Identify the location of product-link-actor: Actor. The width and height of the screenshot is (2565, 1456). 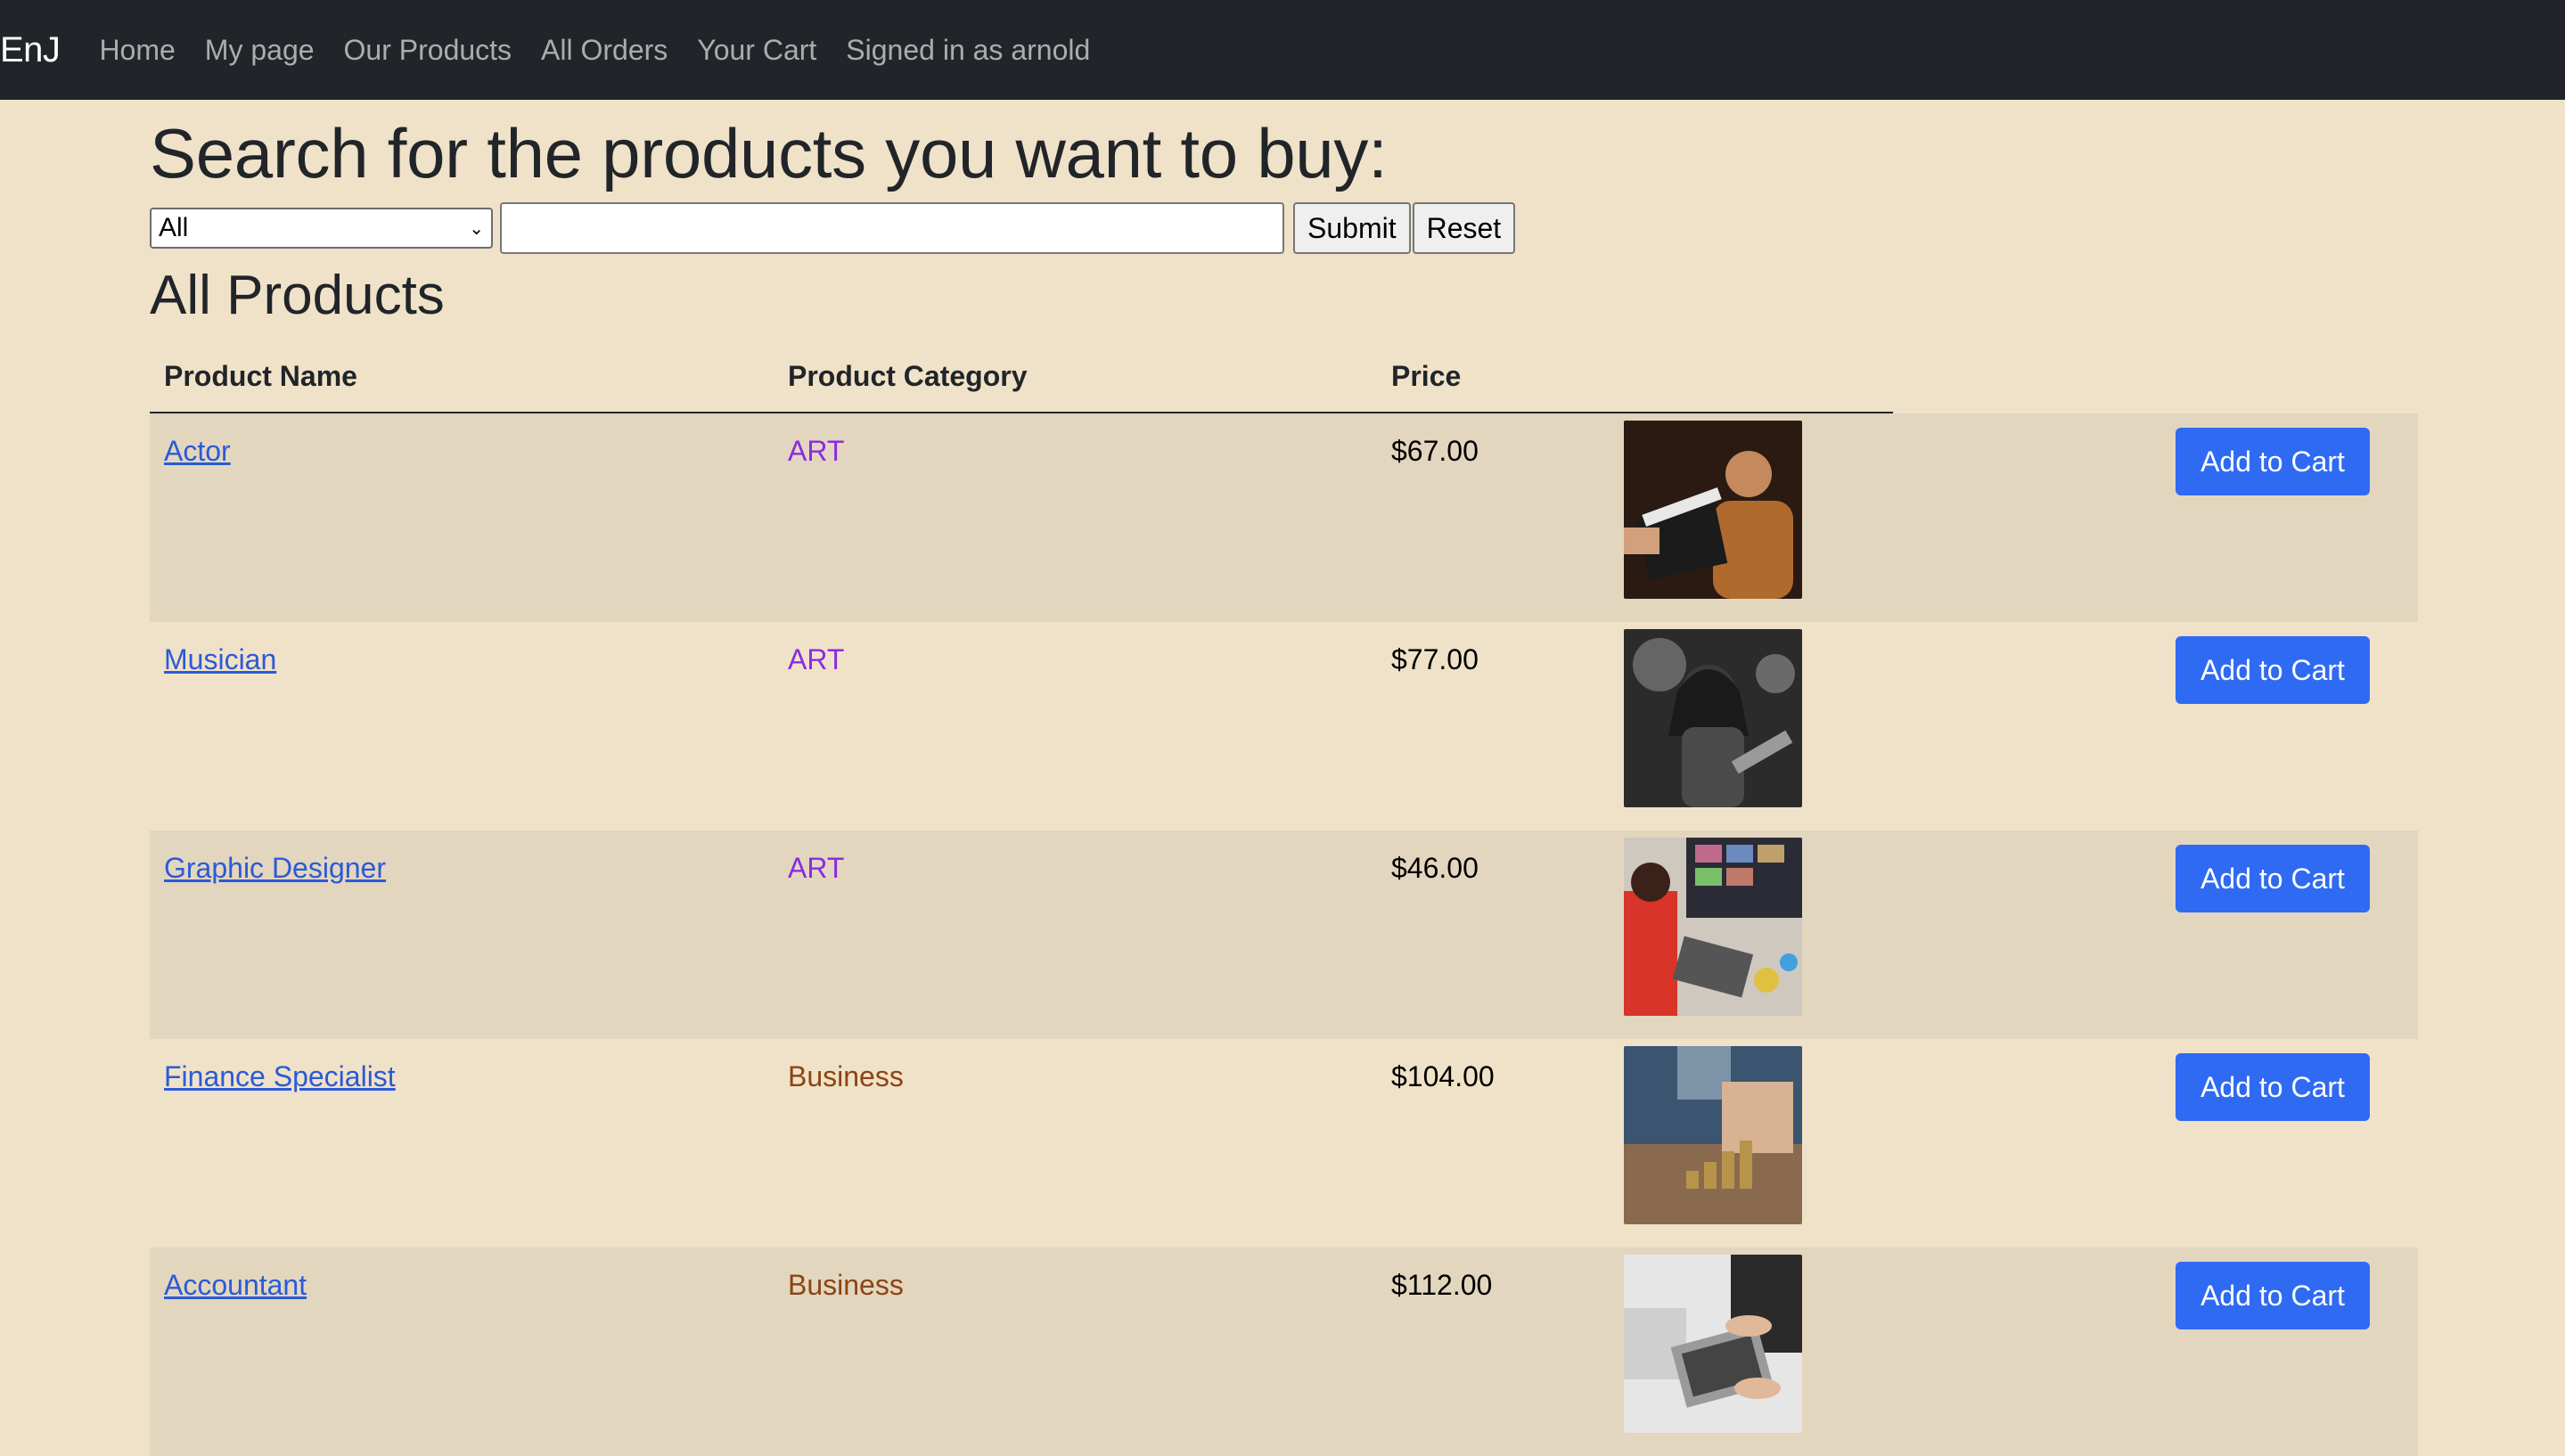
(197, 451).